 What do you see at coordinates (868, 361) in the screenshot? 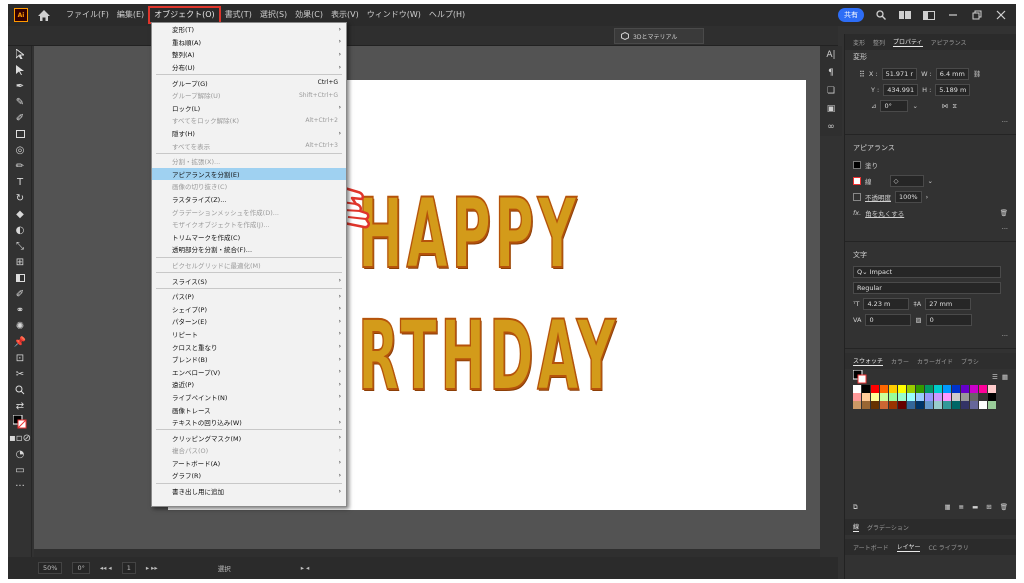
I see `panel-tab: スウォッチ` at bounding box center [868, 361].